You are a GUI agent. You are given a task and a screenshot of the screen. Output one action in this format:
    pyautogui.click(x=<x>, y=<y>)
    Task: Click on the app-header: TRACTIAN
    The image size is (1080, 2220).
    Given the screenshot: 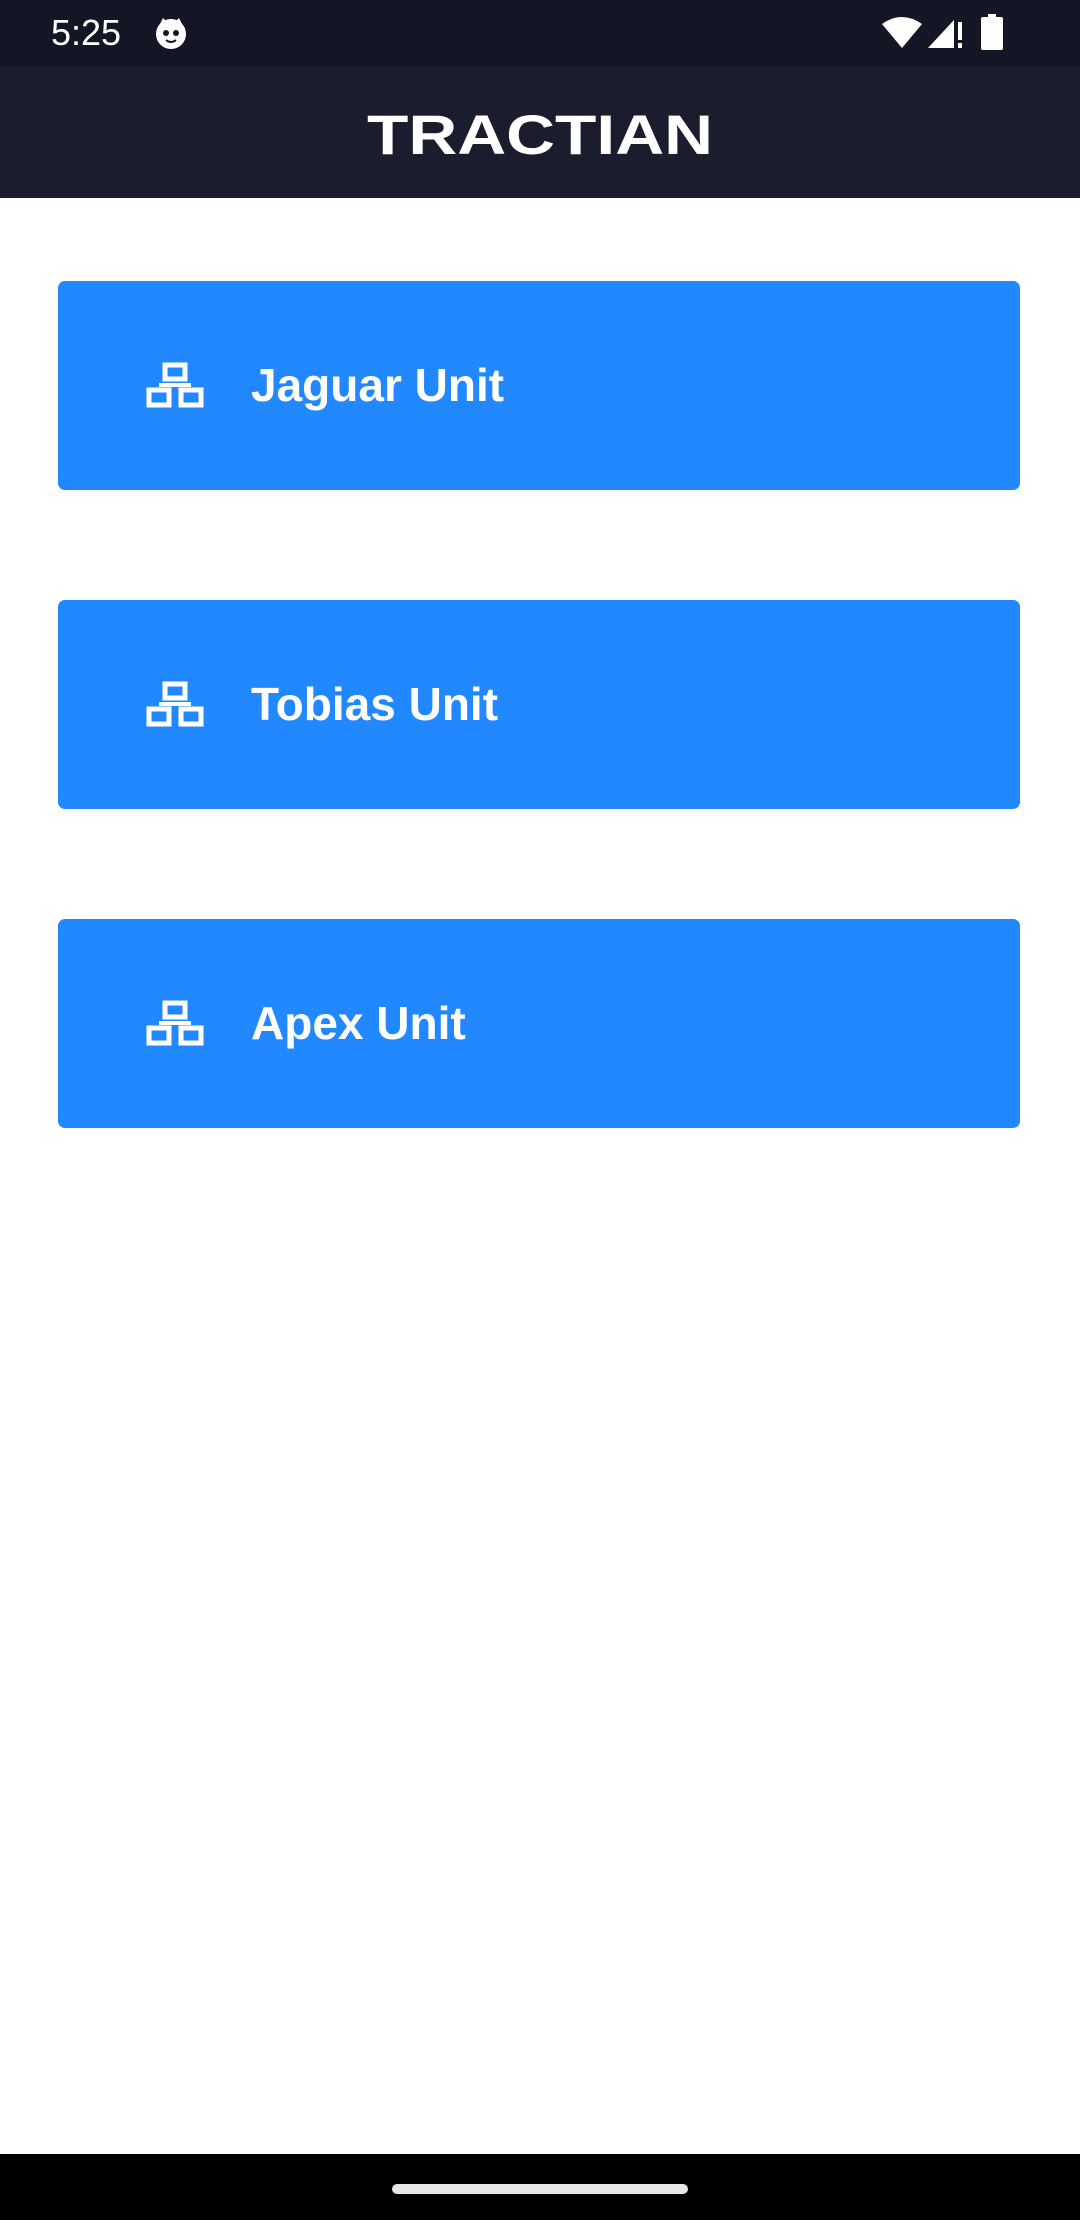 What is the action you would take?
    pyautogui.click(x=540, y=132)
    